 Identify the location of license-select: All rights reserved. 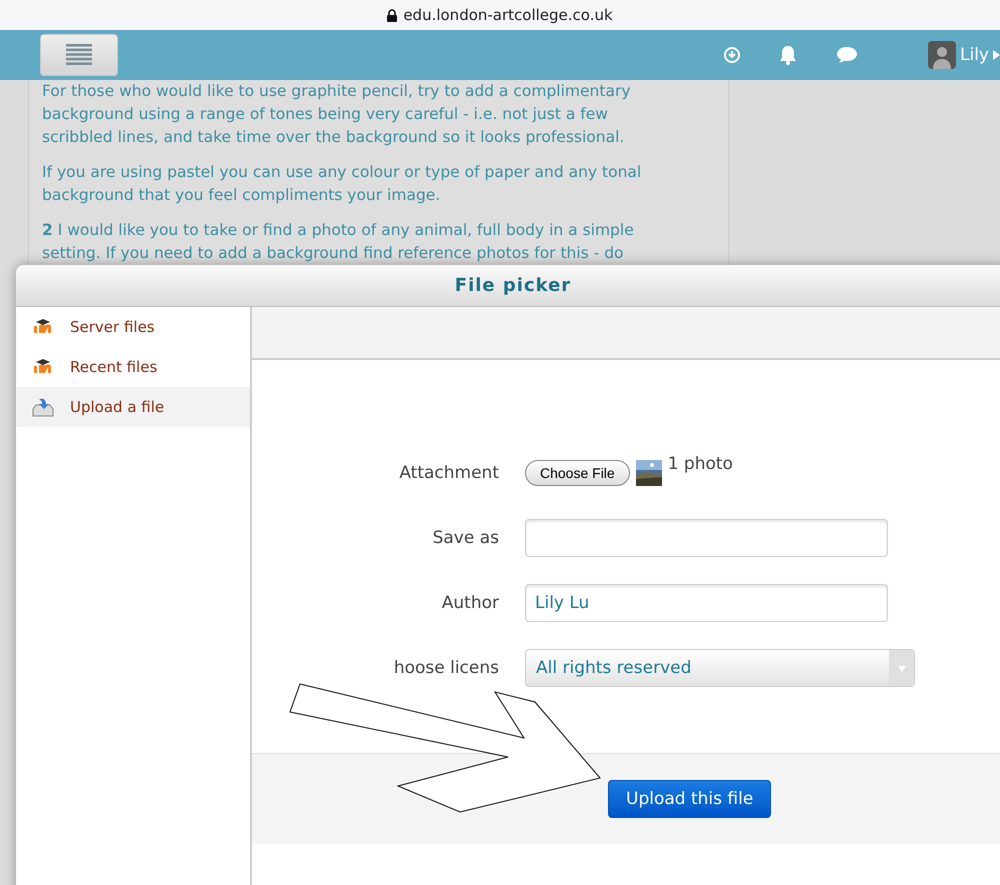
(720, 667).